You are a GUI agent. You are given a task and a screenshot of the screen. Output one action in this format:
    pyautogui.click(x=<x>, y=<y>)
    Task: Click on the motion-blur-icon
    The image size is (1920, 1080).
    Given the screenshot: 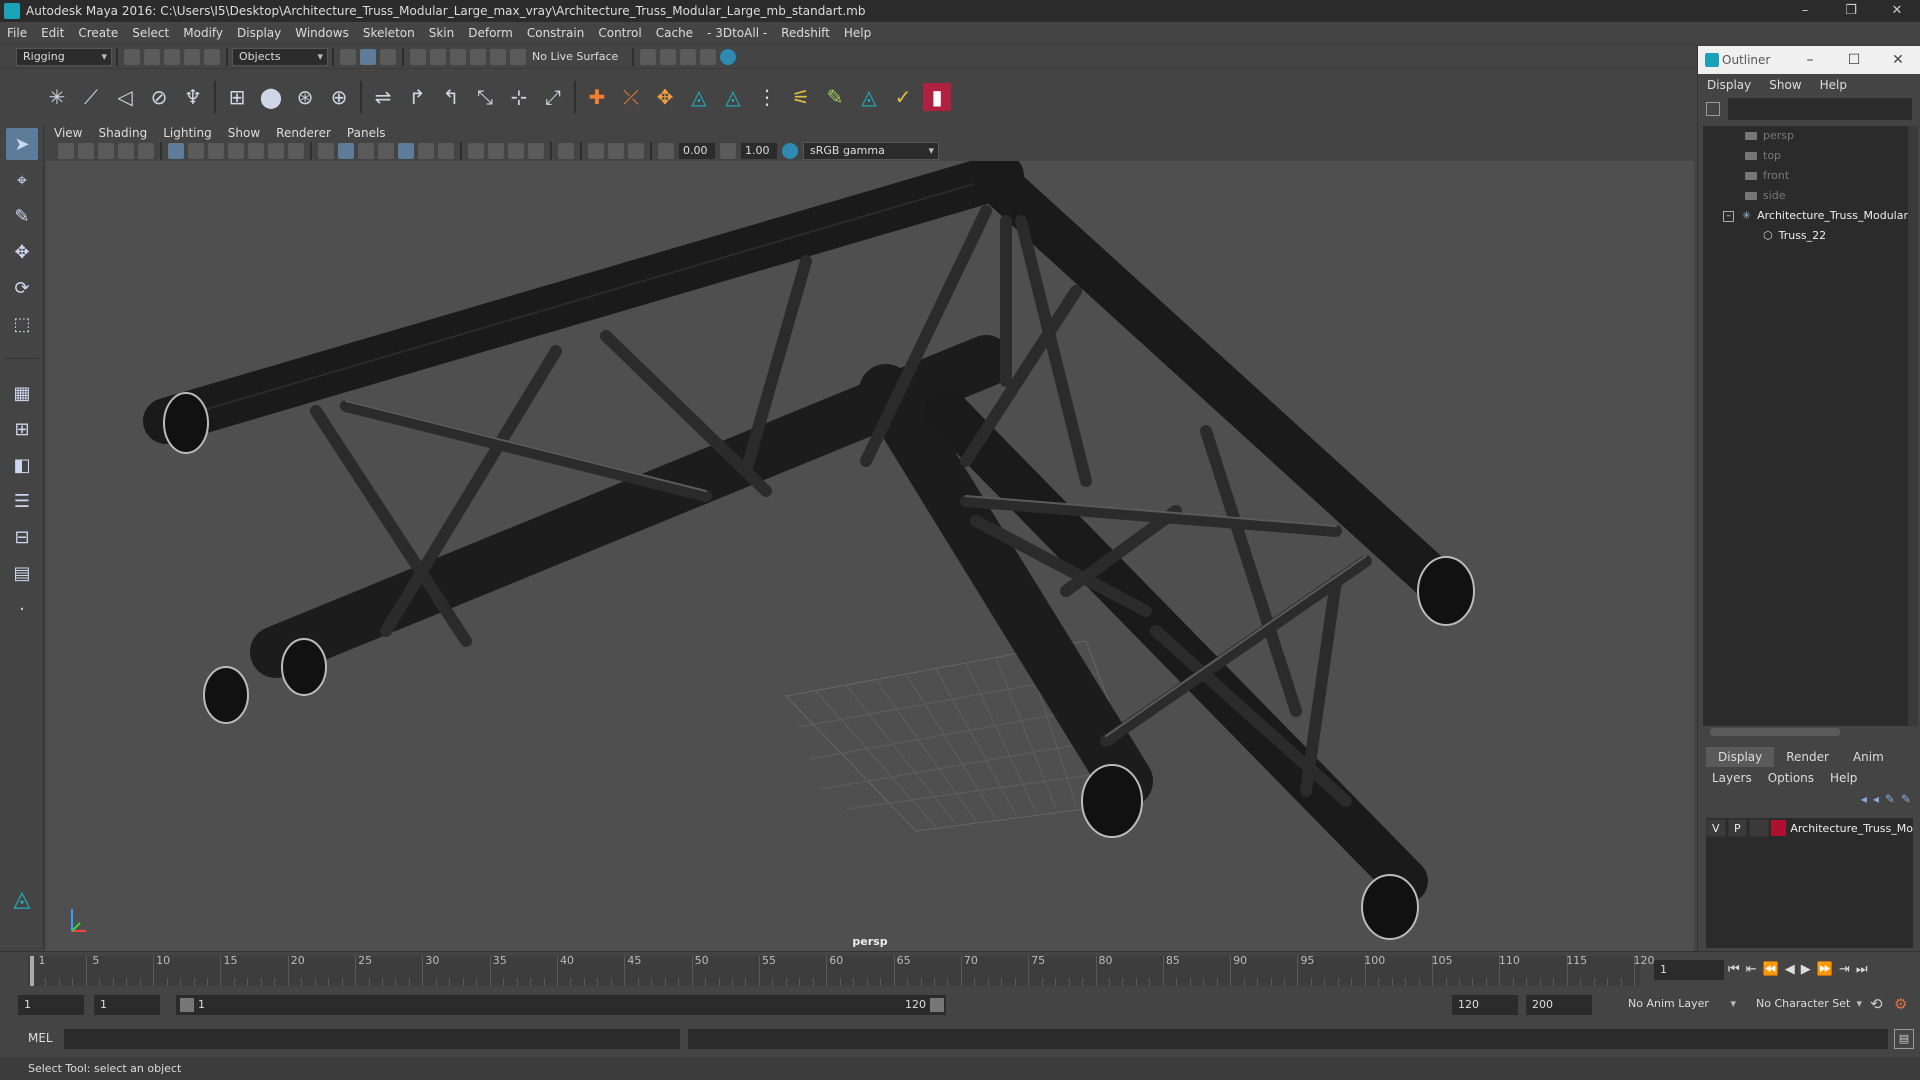 What is the action you would take?
    pyautogui.click(x=496, y=151)
    